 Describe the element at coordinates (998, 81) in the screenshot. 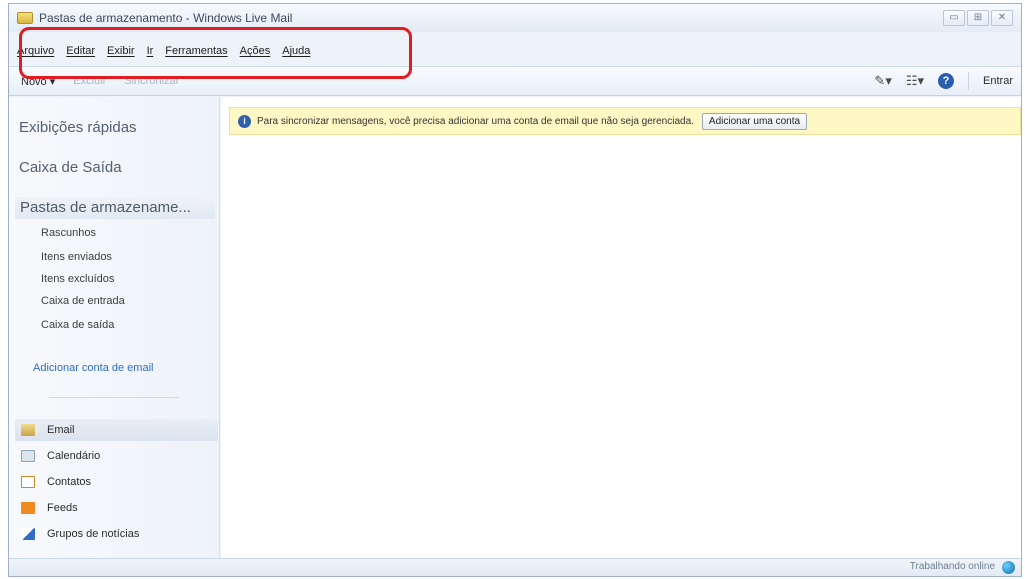

I see `sign-in-button: Entrar` at that location.